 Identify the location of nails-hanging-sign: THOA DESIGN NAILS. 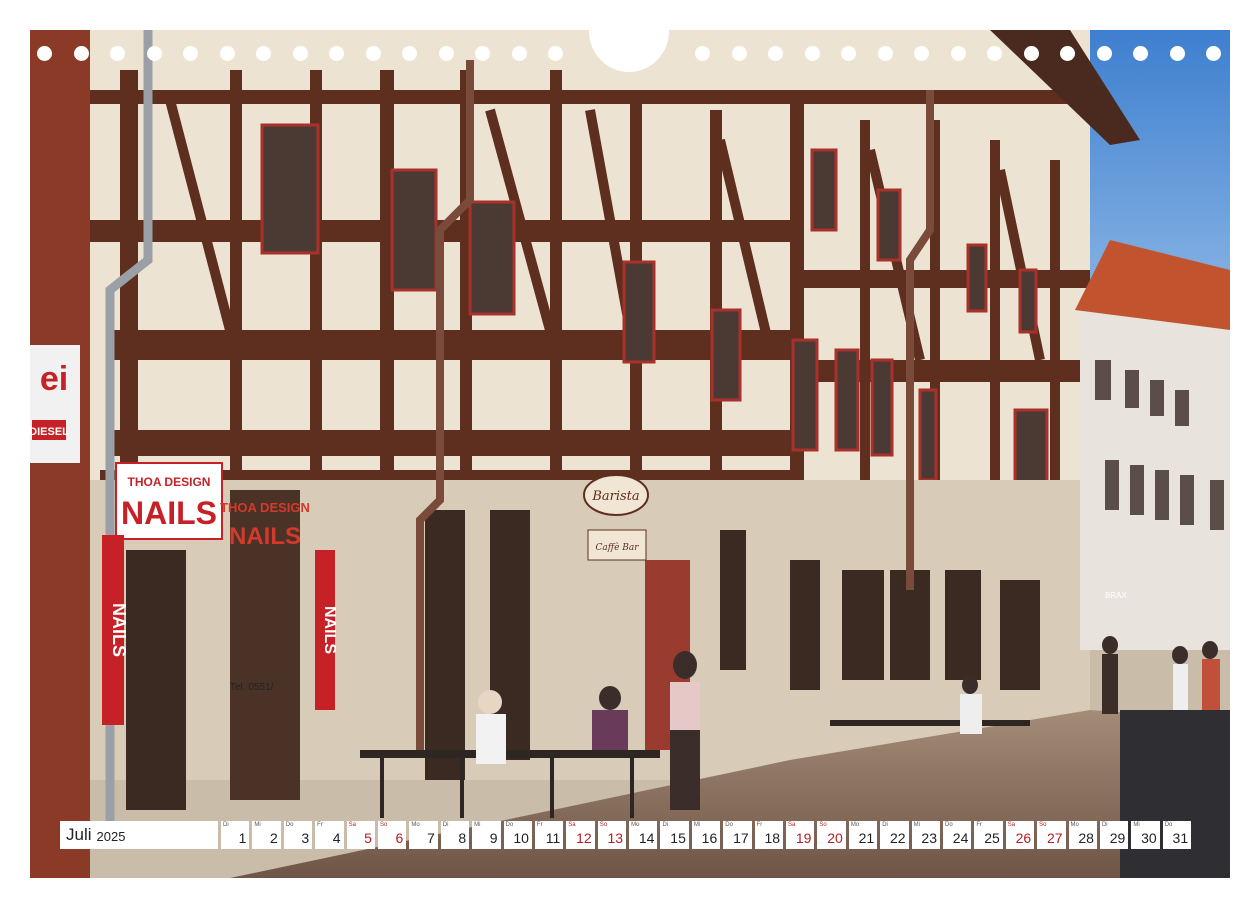
(169, 501).